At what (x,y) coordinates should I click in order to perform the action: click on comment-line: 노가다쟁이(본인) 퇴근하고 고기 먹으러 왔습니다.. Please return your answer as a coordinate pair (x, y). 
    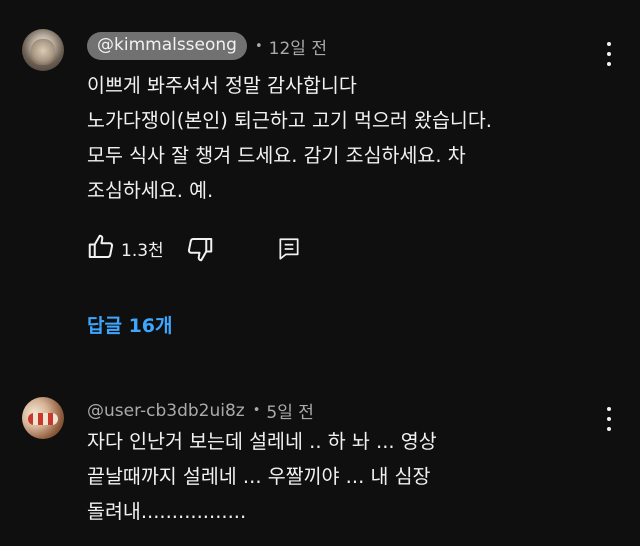
    Looking at the image, I should click on (290, 120).